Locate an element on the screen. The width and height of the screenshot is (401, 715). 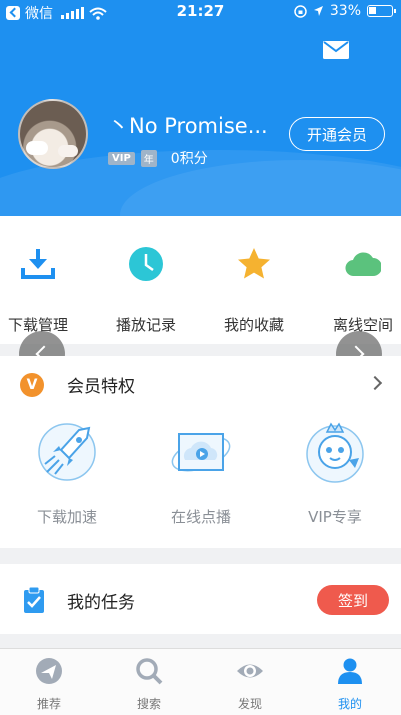
tab-label: 我的 is located at coordinates (349, 704).